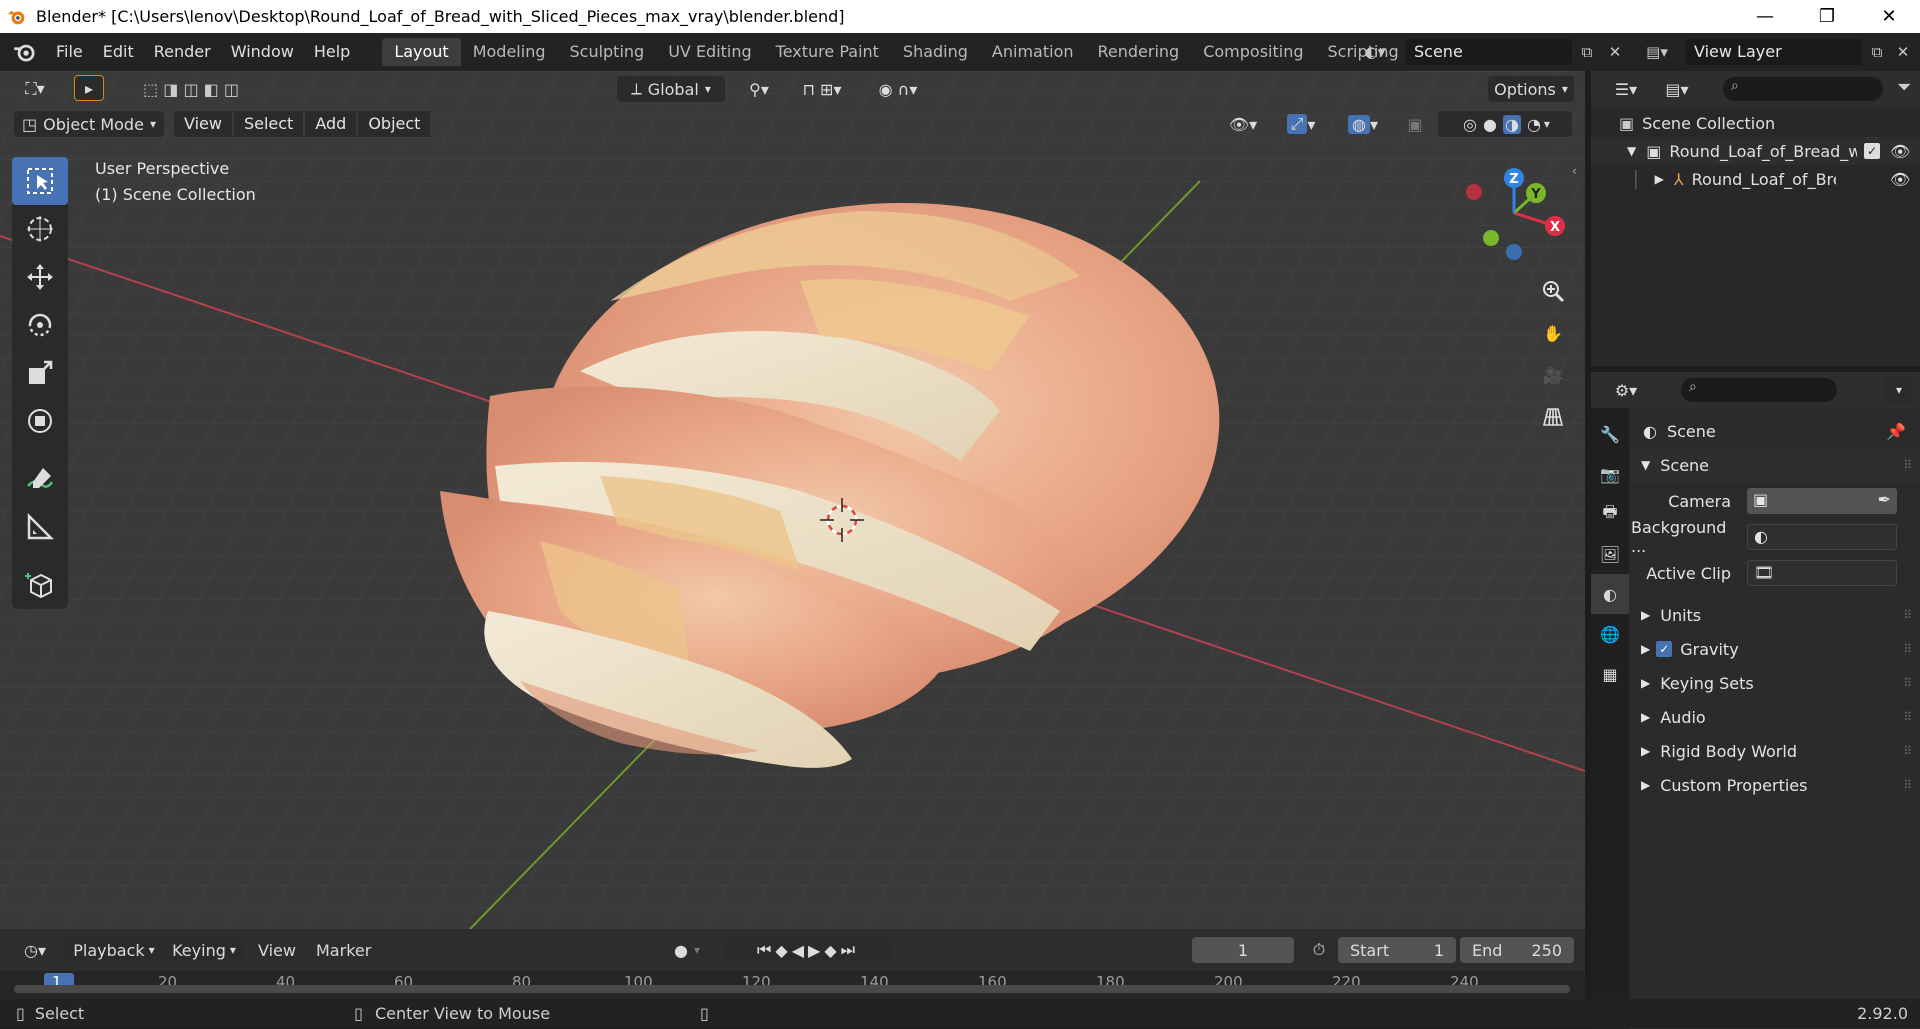 This screenshot has width=1920, height=1029. What do you see at coordinates (822, 89) in the screenshot?
I see `snapping-icon: ⊓ ⊞▾` at bounding box center [822, 89].